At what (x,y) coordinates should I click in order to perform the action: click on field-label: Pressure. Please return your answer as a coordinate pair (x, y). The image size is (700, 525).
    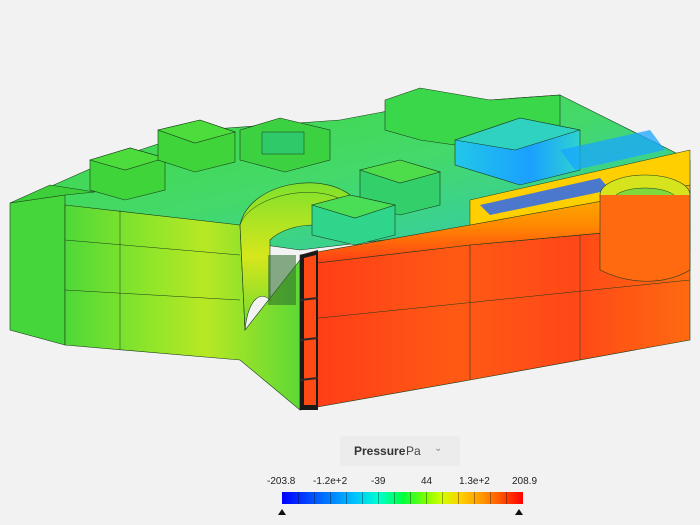
    Looking at the image, I should click on (380, 451).